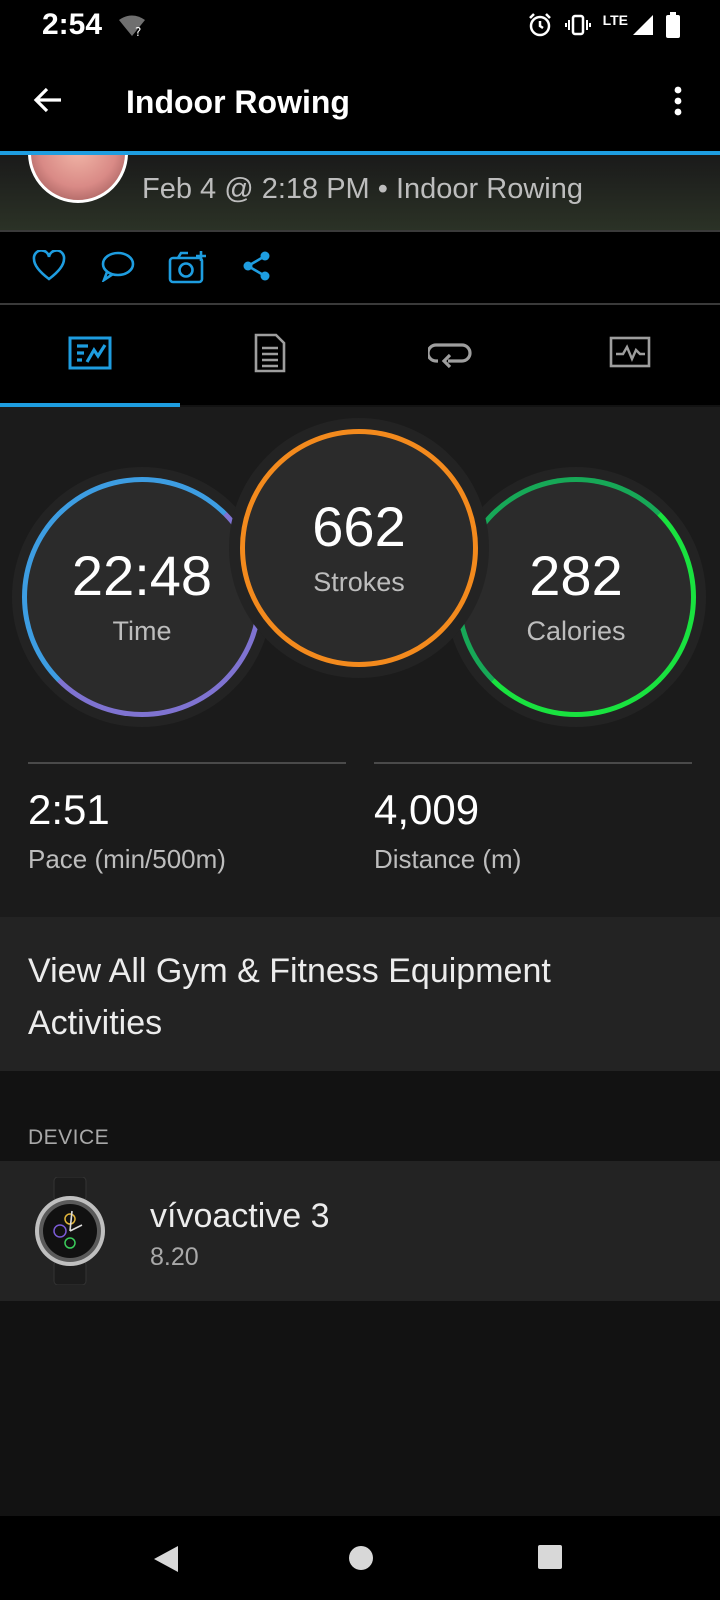  I want to click on battery-icon, so click(673, 27).